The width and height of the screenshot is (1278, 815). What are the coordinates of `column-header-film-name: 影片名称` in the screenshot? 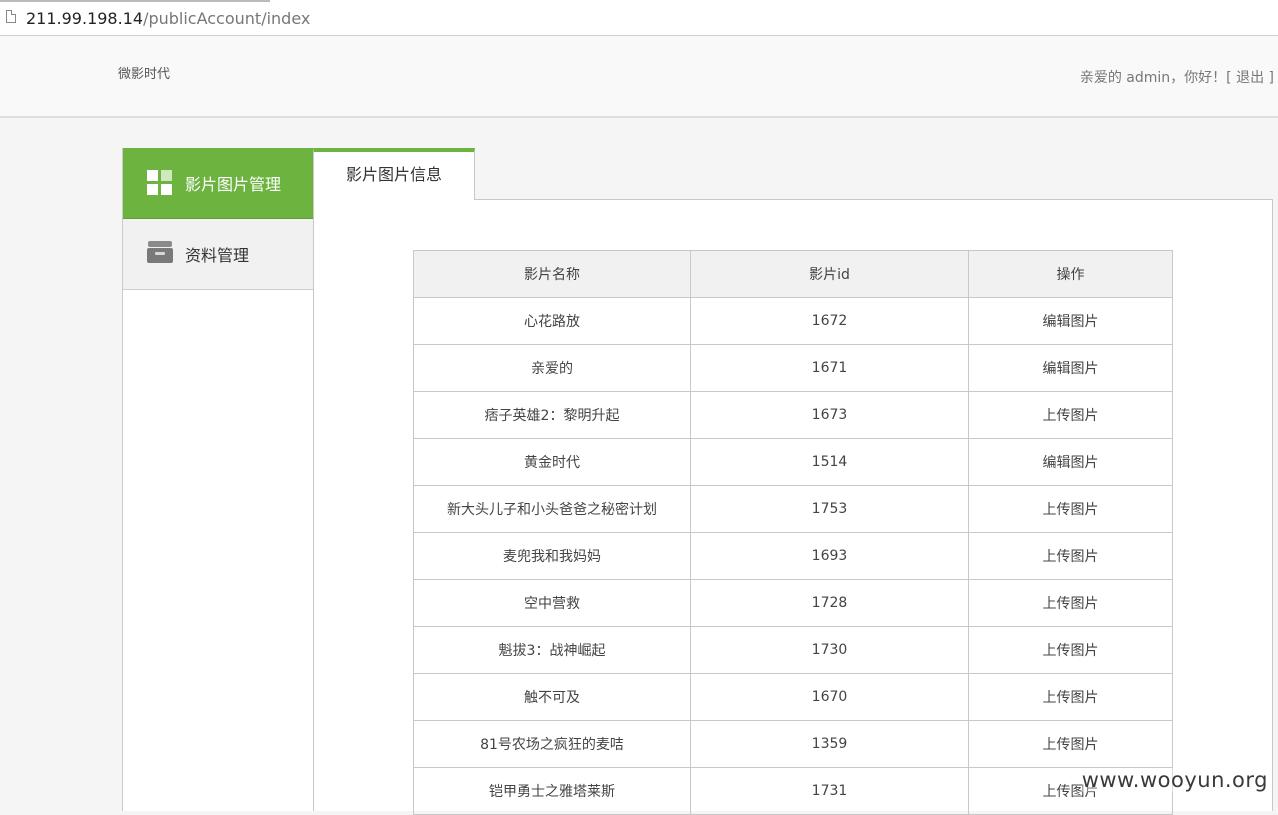 It's located at (552, 274).